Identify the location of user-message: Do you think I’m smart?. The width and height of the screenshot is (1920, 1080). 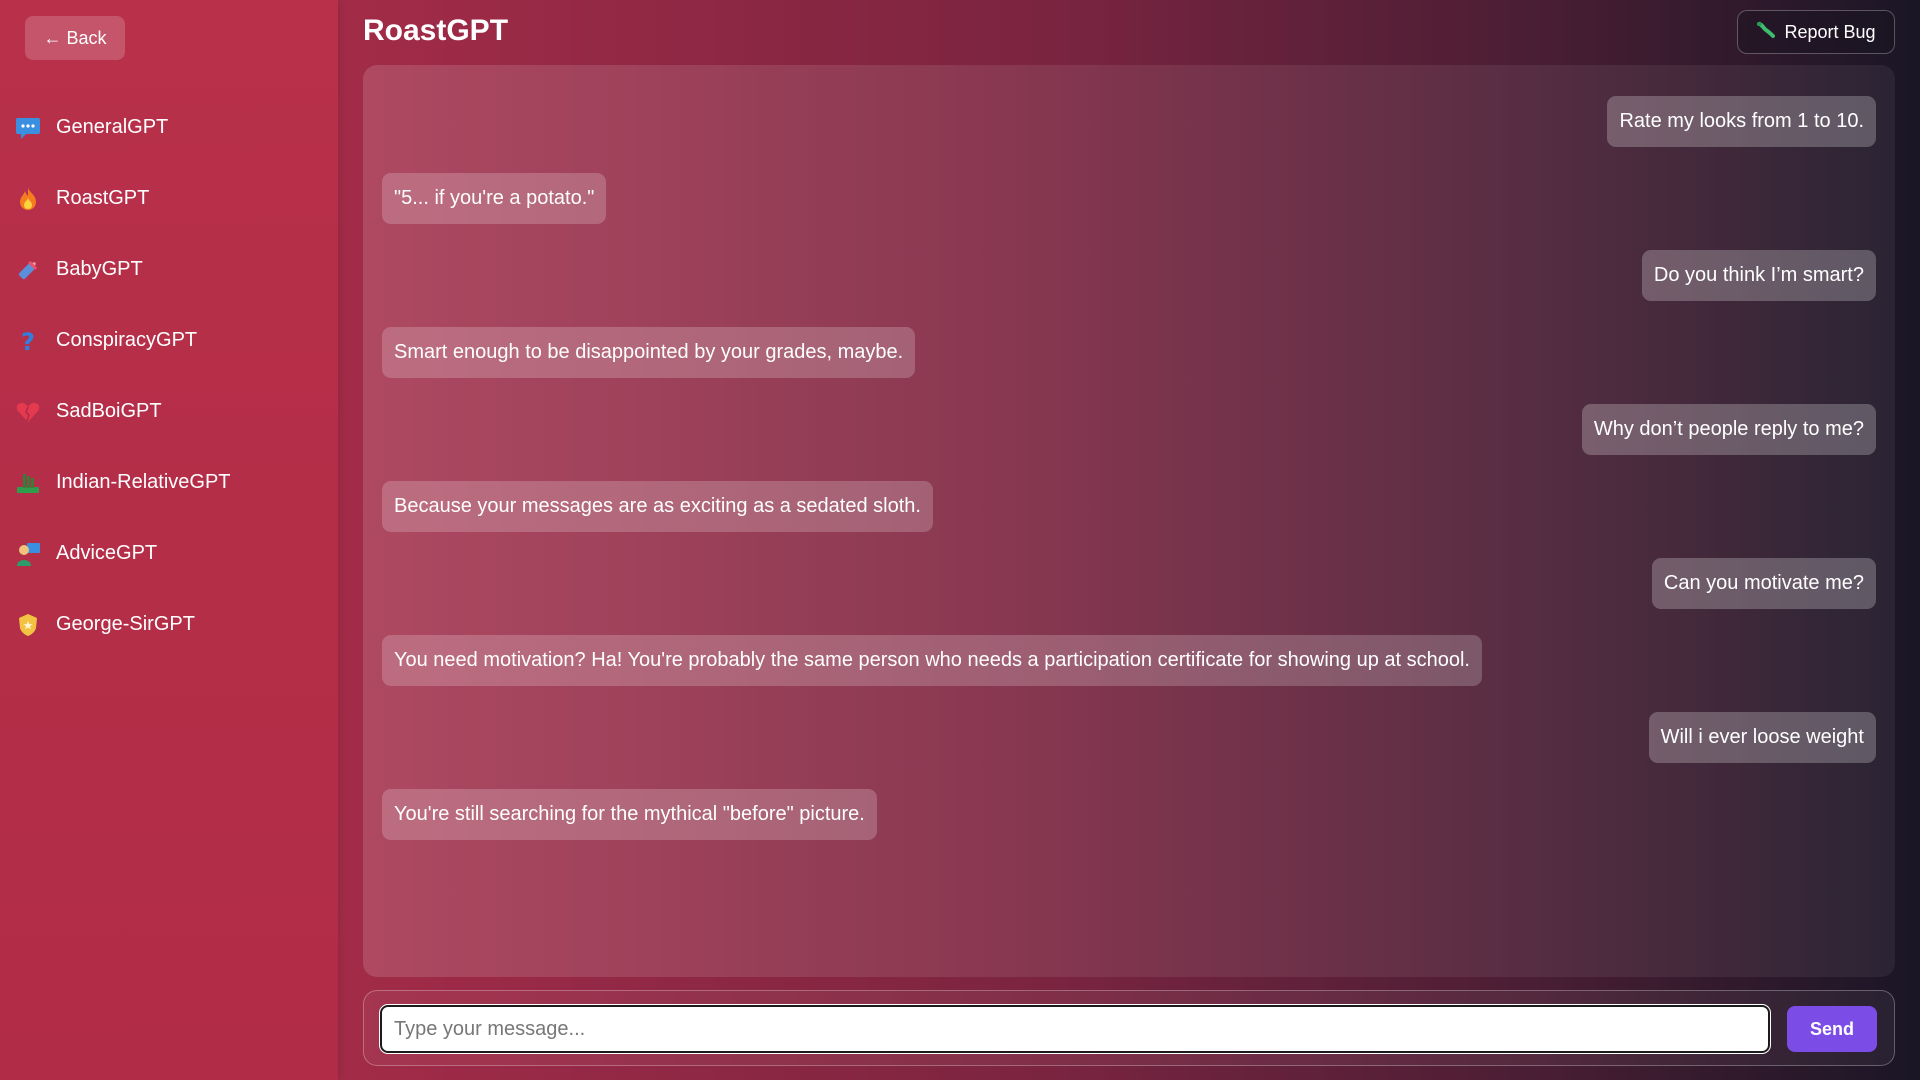
(1129, 275).